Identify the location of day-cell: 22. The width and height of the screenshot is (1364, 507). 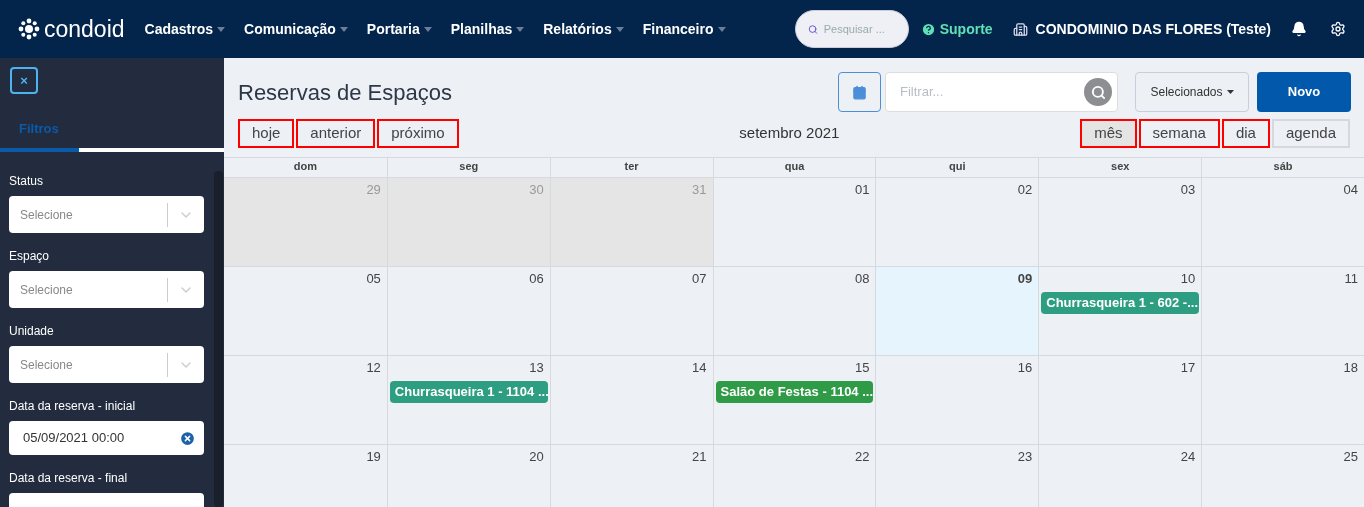
(794, 476).